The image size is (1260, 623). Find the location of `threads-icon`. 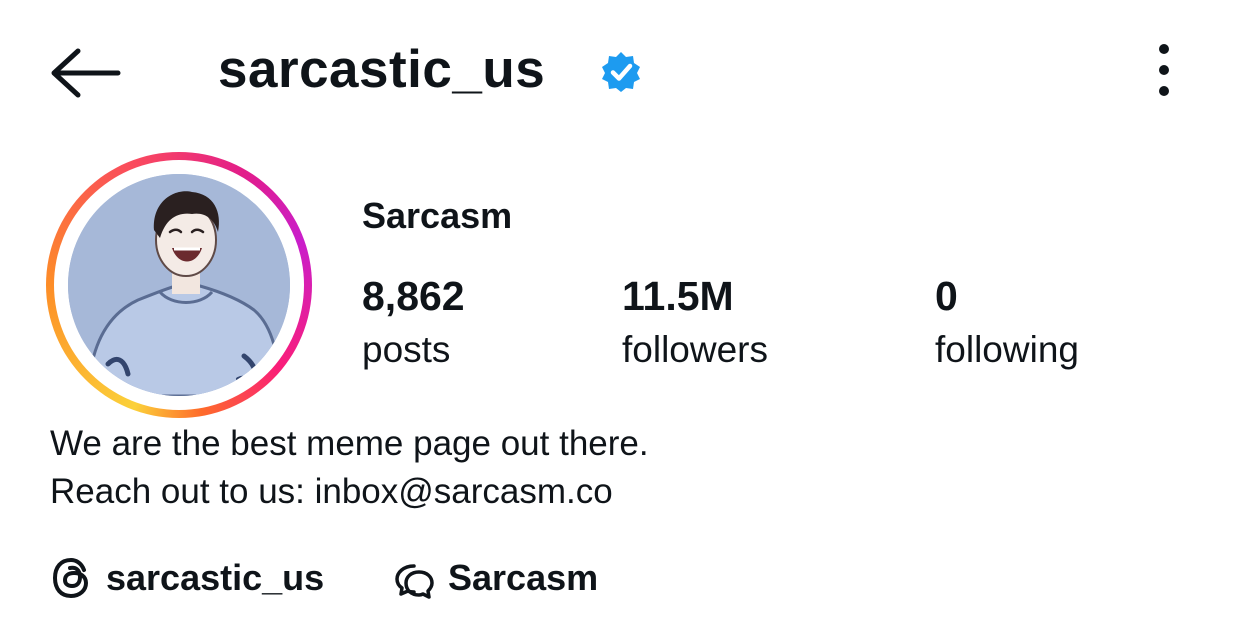

threads-icon is located at coordinates (70, 578).